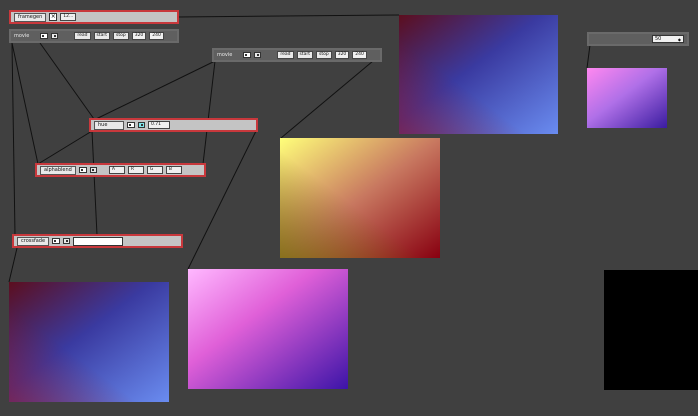 Image resolution: width=698 pixels, height=416 pixels. Describe the element at coordinates (141, 125) in the screenshot. I see `toggle-icon` at that location.